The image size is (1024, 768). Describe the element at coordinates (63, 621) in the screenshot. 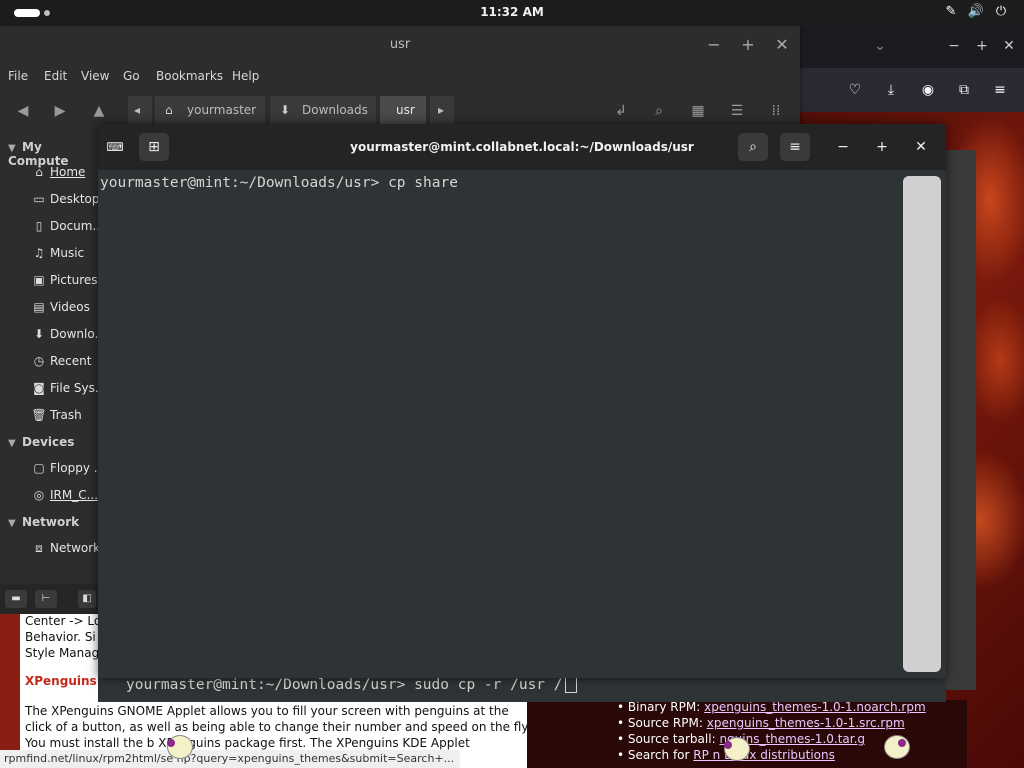

I see `text-line: Center -> Lo` at that location.